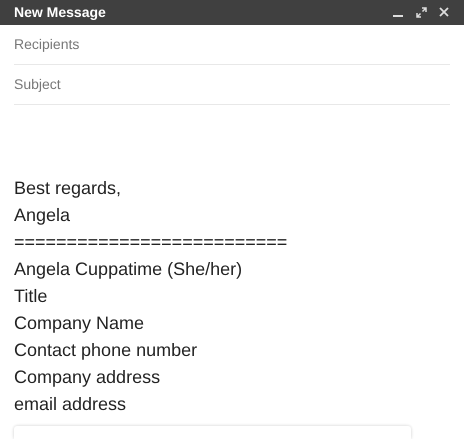 The width and height of the screenshot is (464, 439). What do you see at coordinates (71, 404) in the screenshot?
I see `body-line: email address` at bounding box center [71, 404].